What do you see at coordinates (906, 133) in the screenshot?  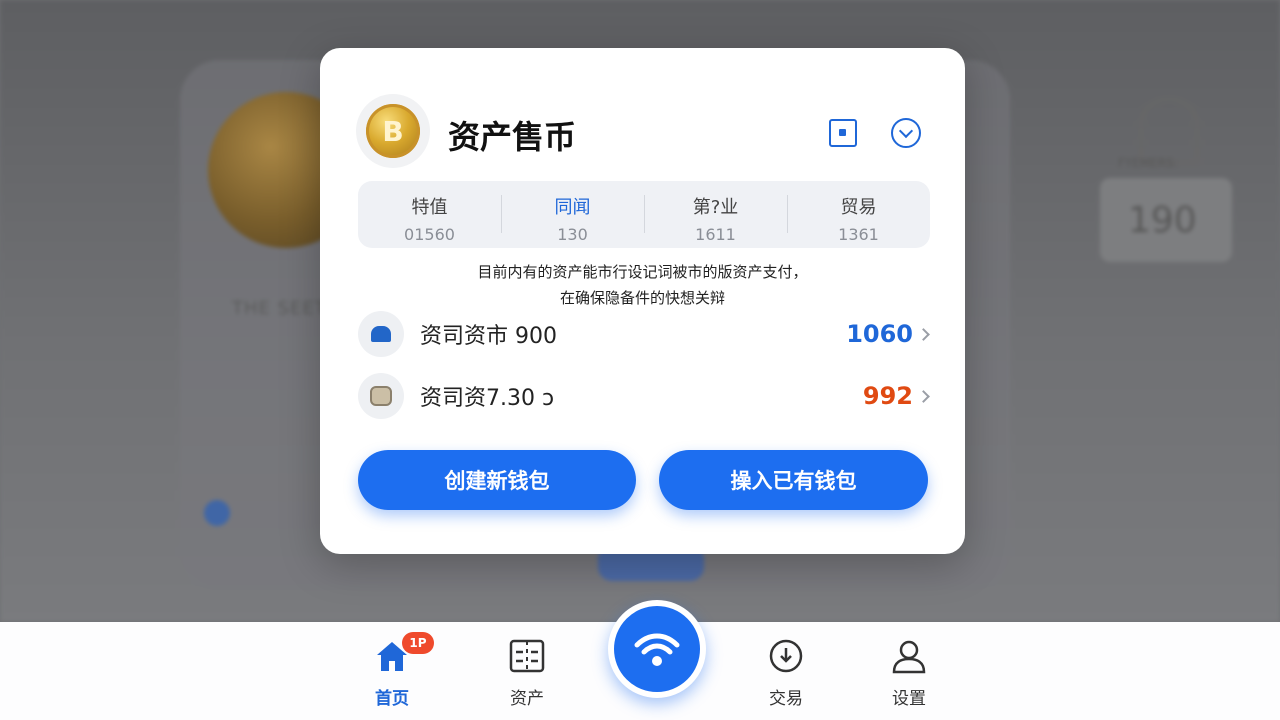 I see `chevron-down-icon` at bounding box center [906, 133].